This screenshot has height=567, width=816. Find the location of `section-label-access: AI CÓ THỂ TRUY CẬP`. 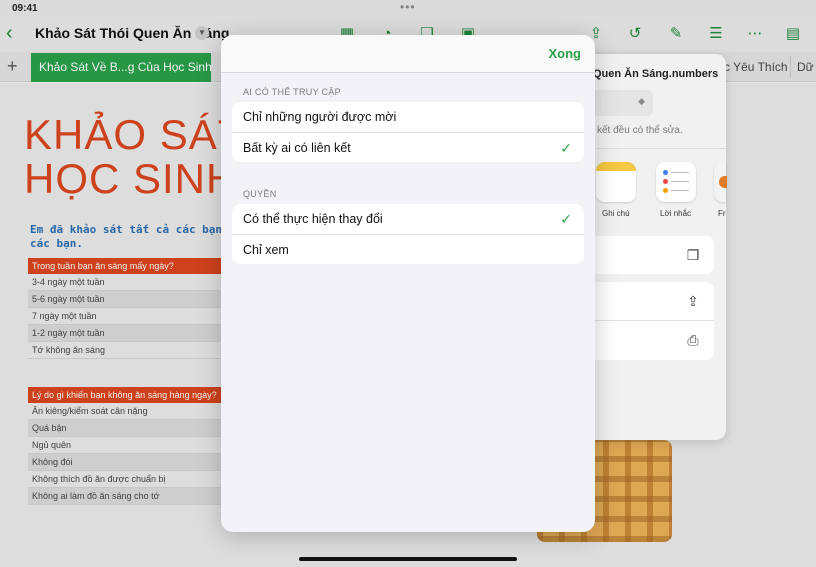

section-label-access: AI CÓ THỂ TRUY CẬP is located at coordinates (292, 92).